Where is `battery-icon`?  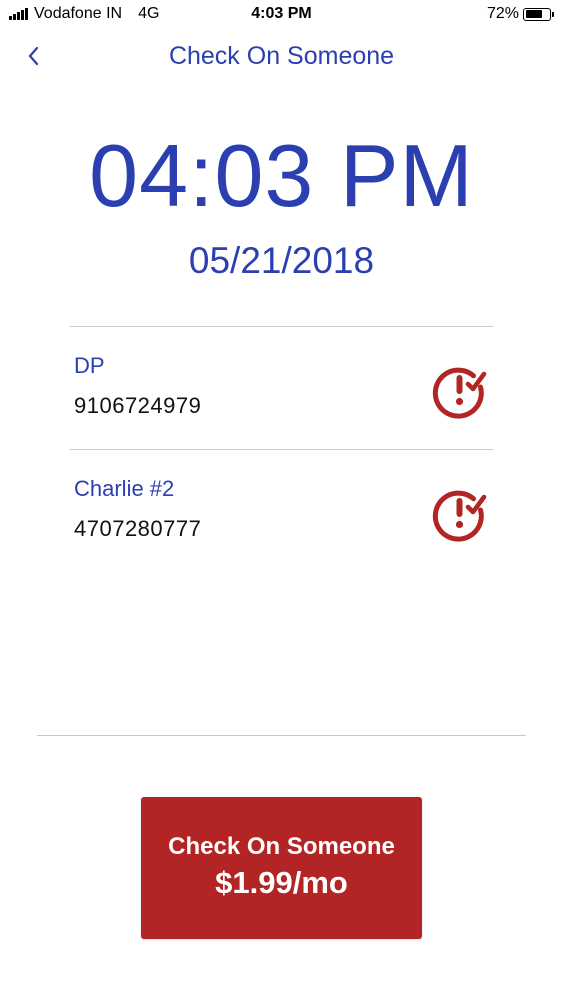
battery-icon is located at coordinates (537, 14).